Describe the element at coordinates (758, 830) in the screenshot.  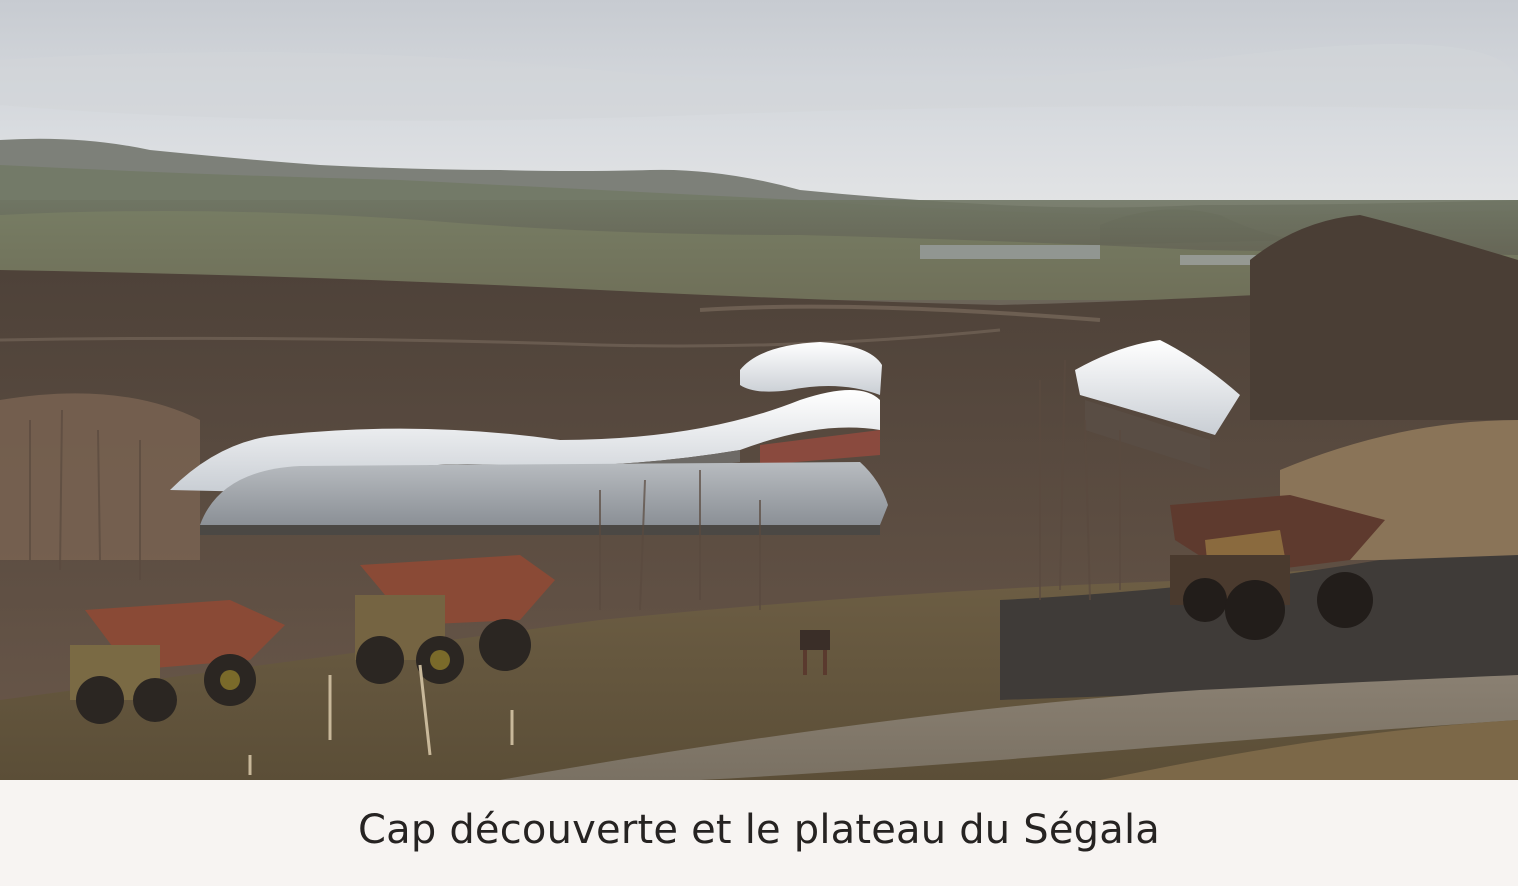
I see `photo-caption: Cap découverte et le plateau du Ségala` at that location.